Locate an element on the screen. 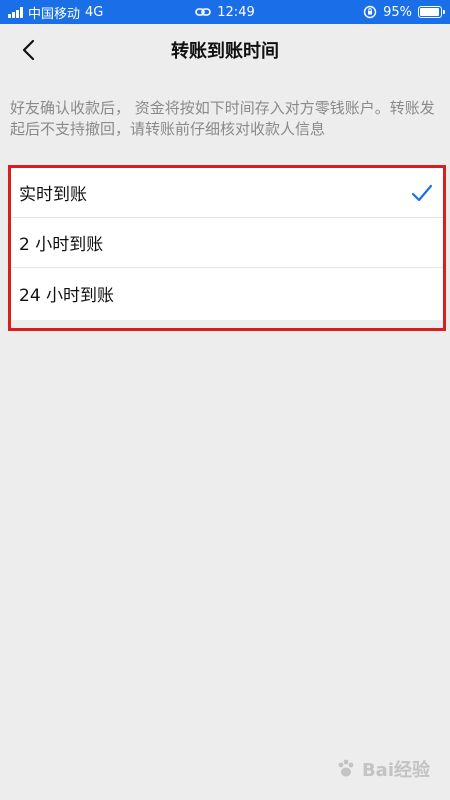  option-2-hours: 2 小时到账 is located at coordinates (227, 243).